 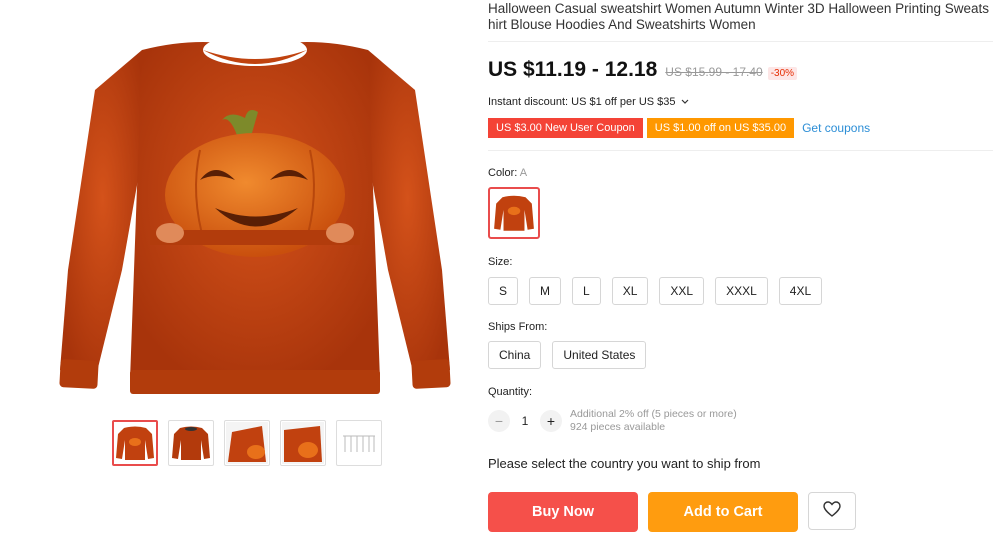 I want to click on size-option-xxl: XXL, so click(x=682, y=291).